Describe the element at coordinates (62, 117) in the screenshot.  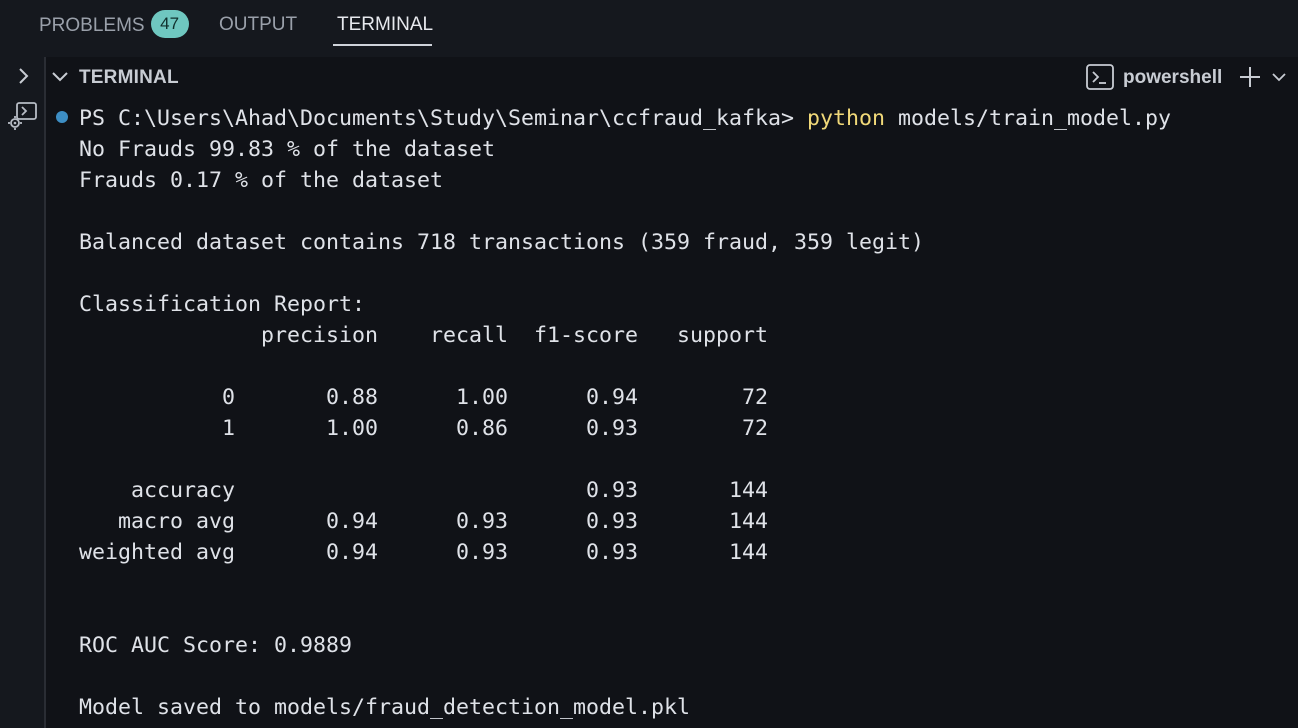
I see `command-status-dot` at that location.